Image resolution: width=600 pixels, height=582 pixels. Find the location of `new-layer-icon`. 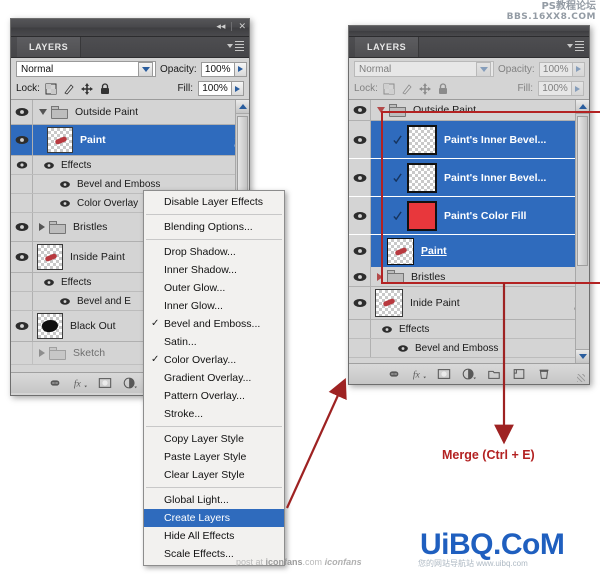

new-layer-icon is located at coordinates (519, 374).